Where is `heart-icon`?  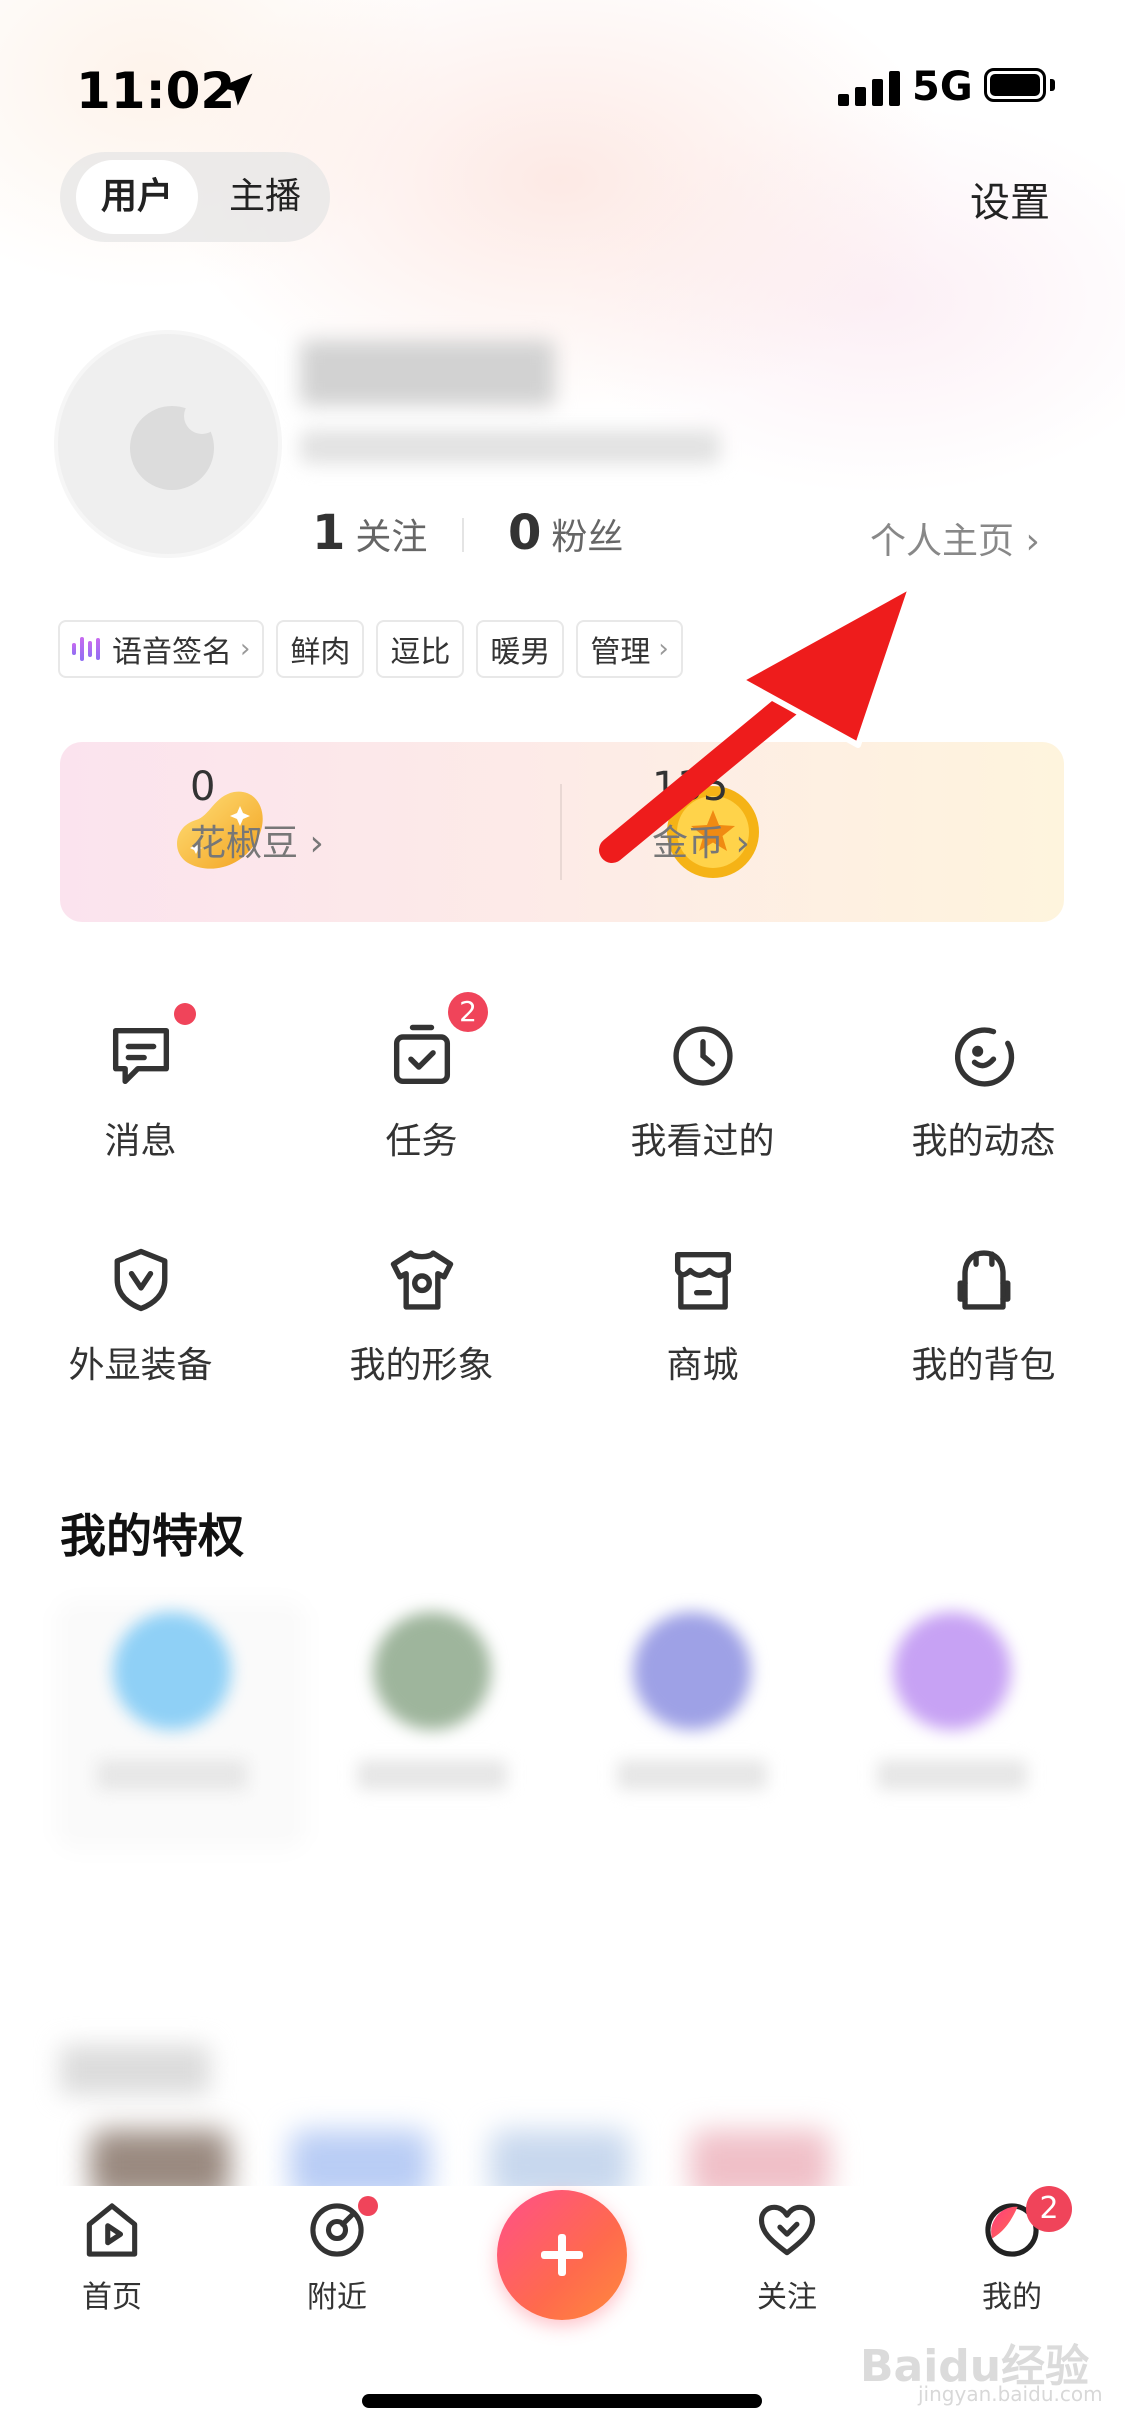
heart-icon is located at coordinates (787, 2230).